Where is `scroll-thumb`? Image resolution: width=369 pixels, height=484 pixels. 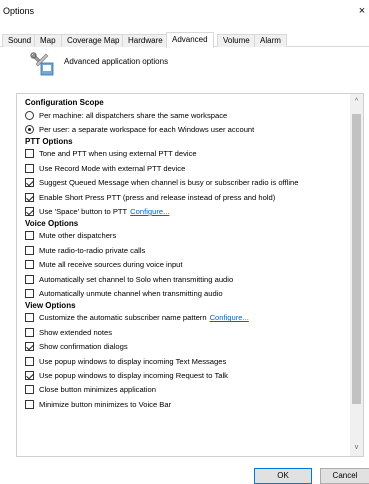
scroll-thumb is located at coordinates (356, 259).